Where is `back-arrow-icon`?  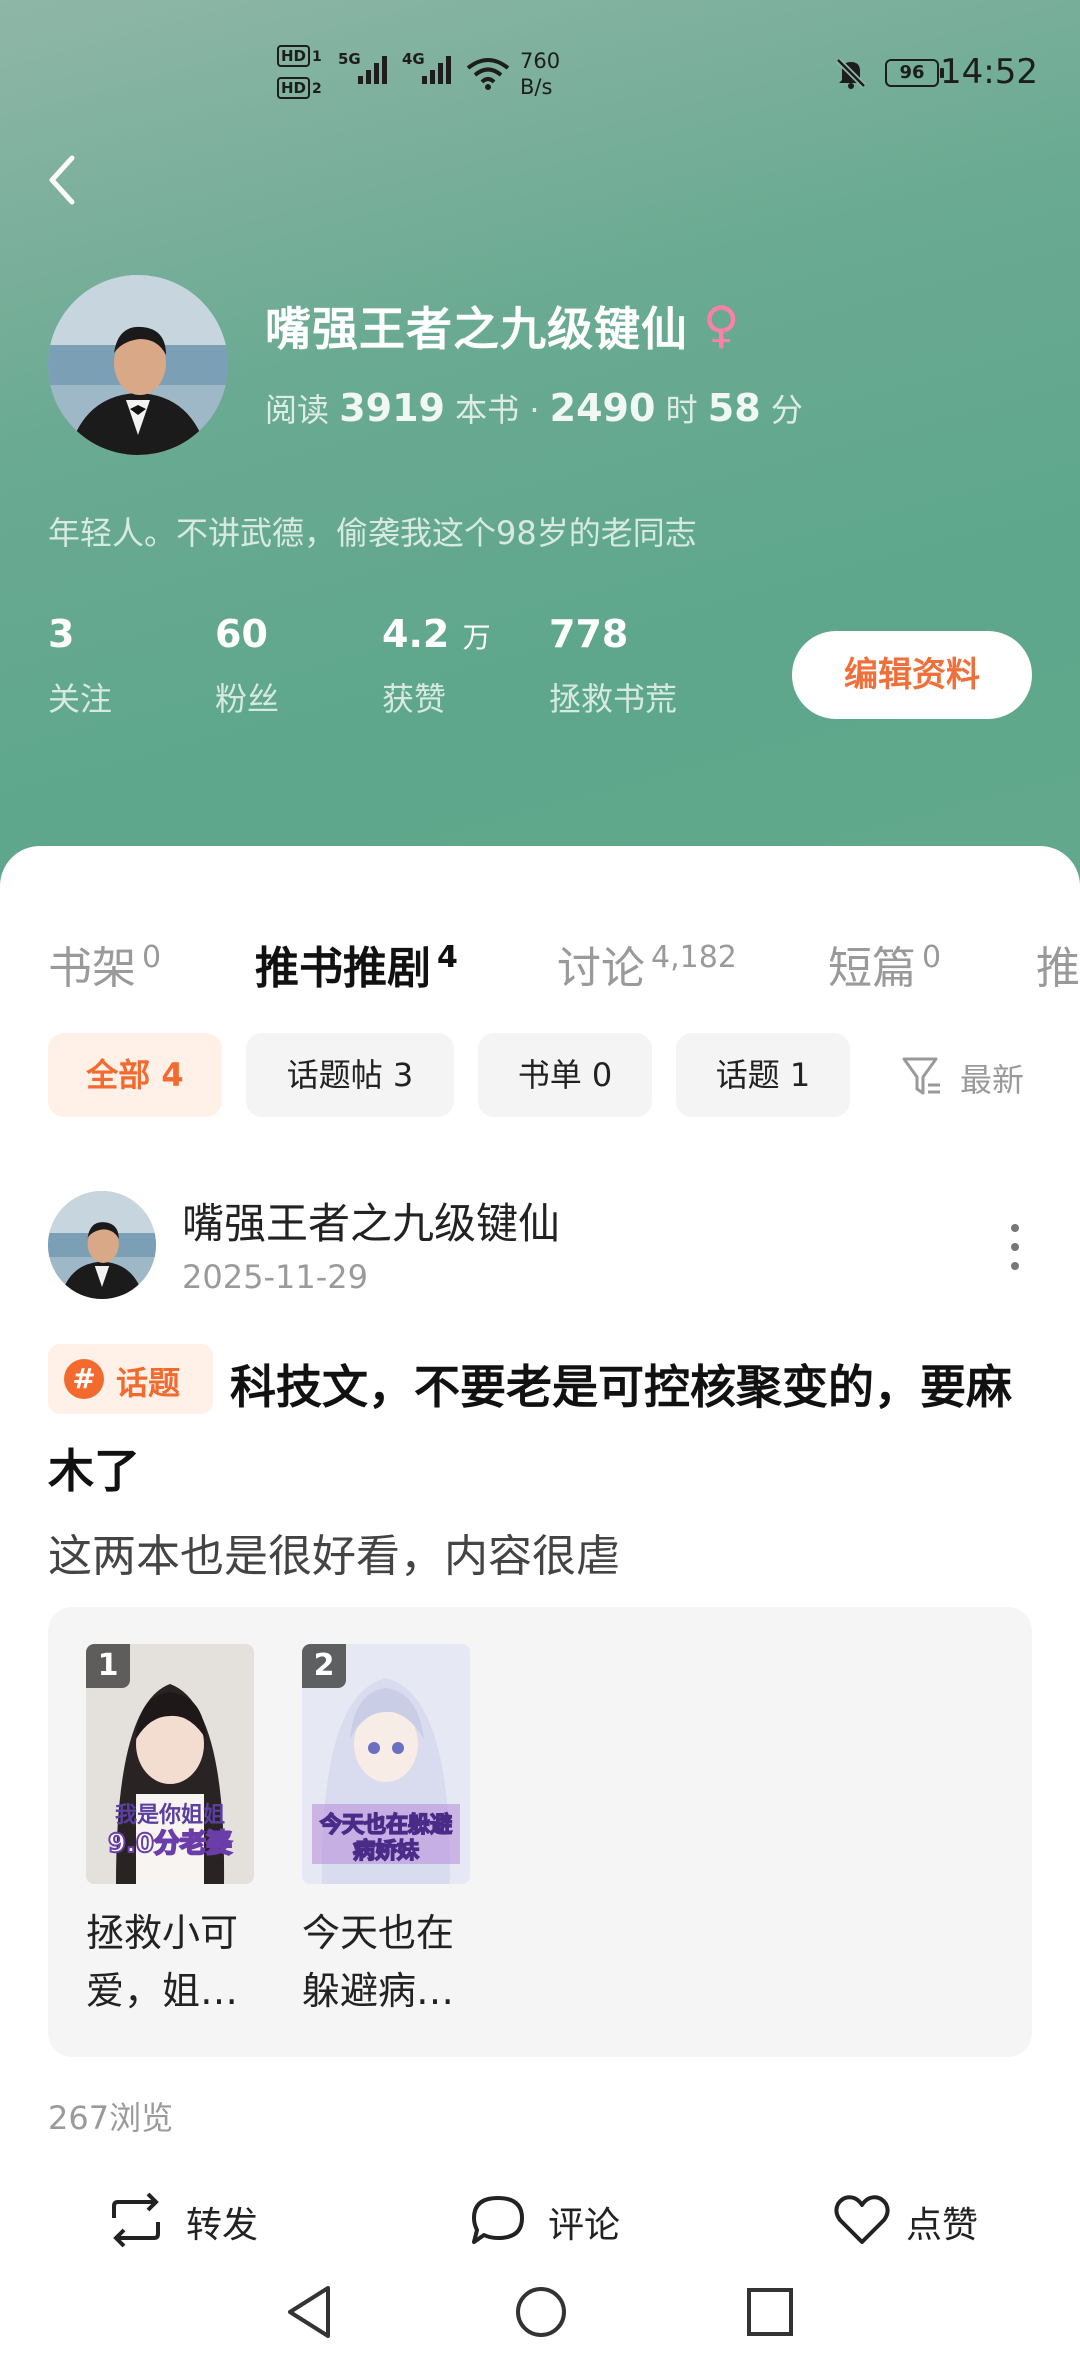 back-arrow-icon is located at coordinates (65, 180).